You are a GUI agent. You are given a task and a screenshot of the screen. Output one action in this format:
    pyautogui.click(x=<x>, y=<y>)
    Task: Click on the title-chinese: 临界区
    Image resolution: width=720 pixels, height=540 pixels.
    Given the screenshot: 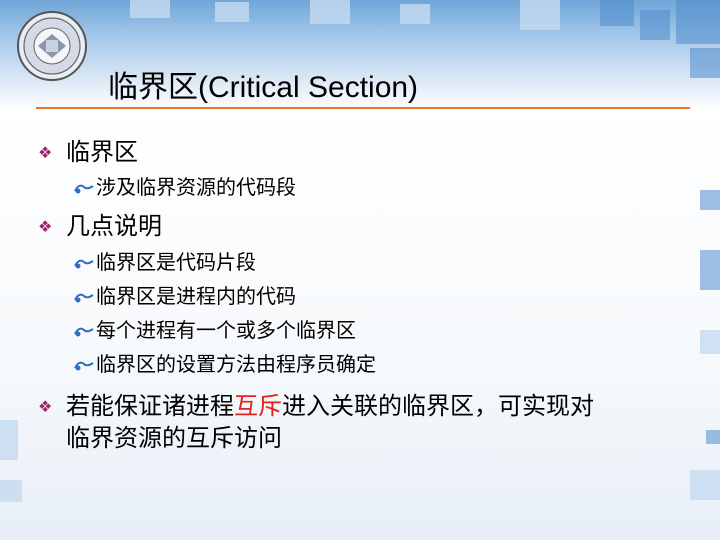 What is the action you would take?
    pyautogui.click(x=153, y=87)
    